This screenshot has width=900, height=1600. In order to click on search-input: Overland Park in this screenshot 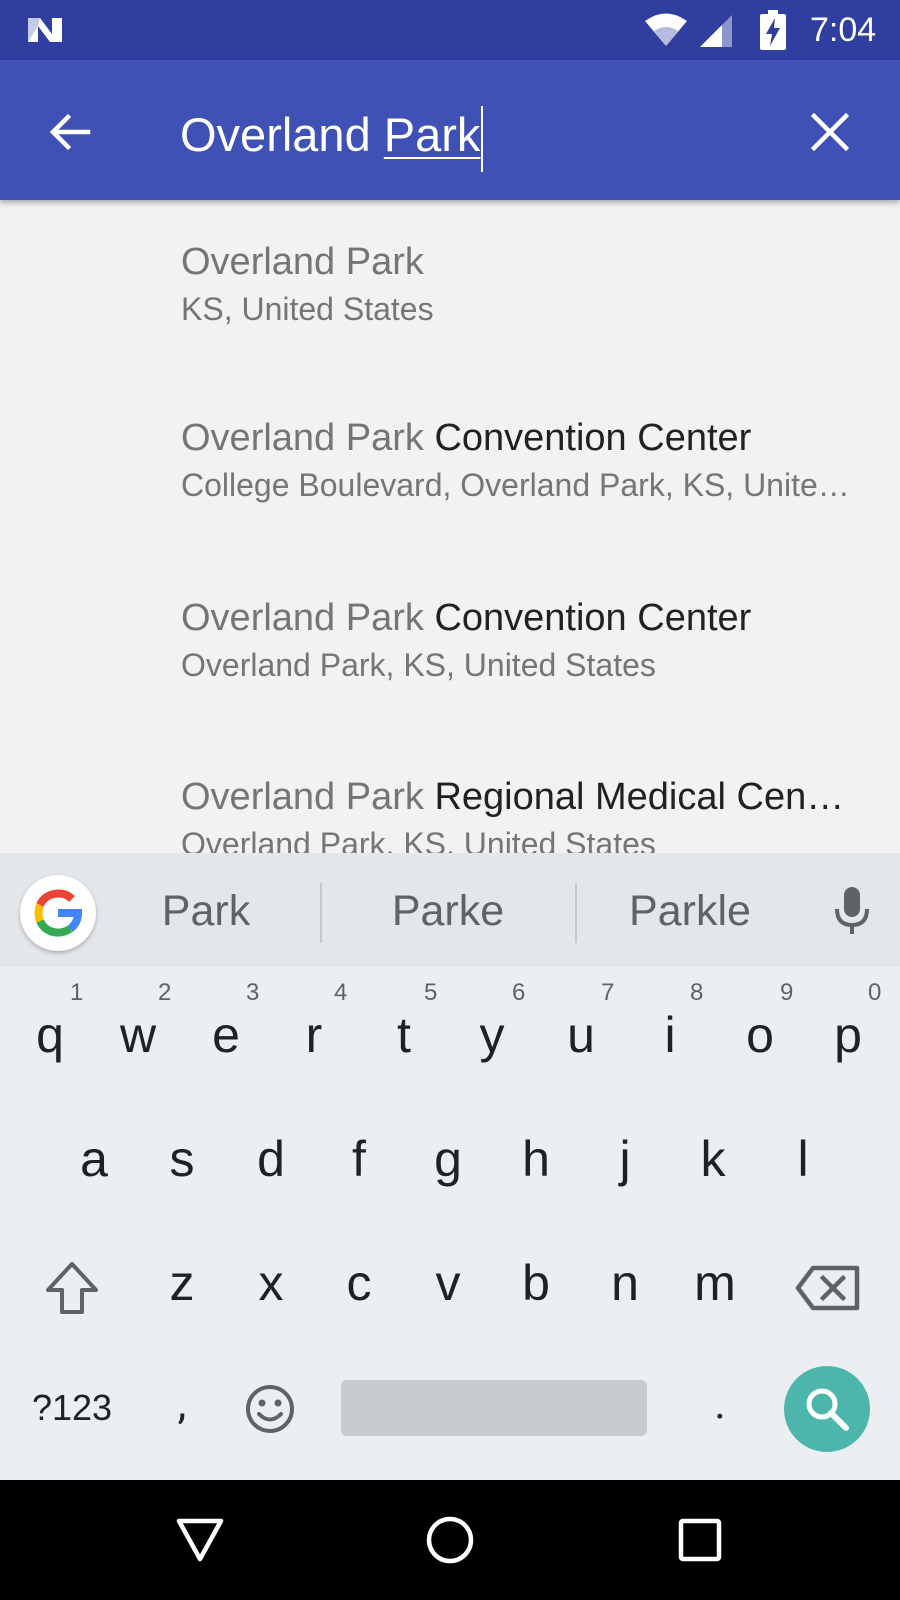, I will do `click(332, 136)`.